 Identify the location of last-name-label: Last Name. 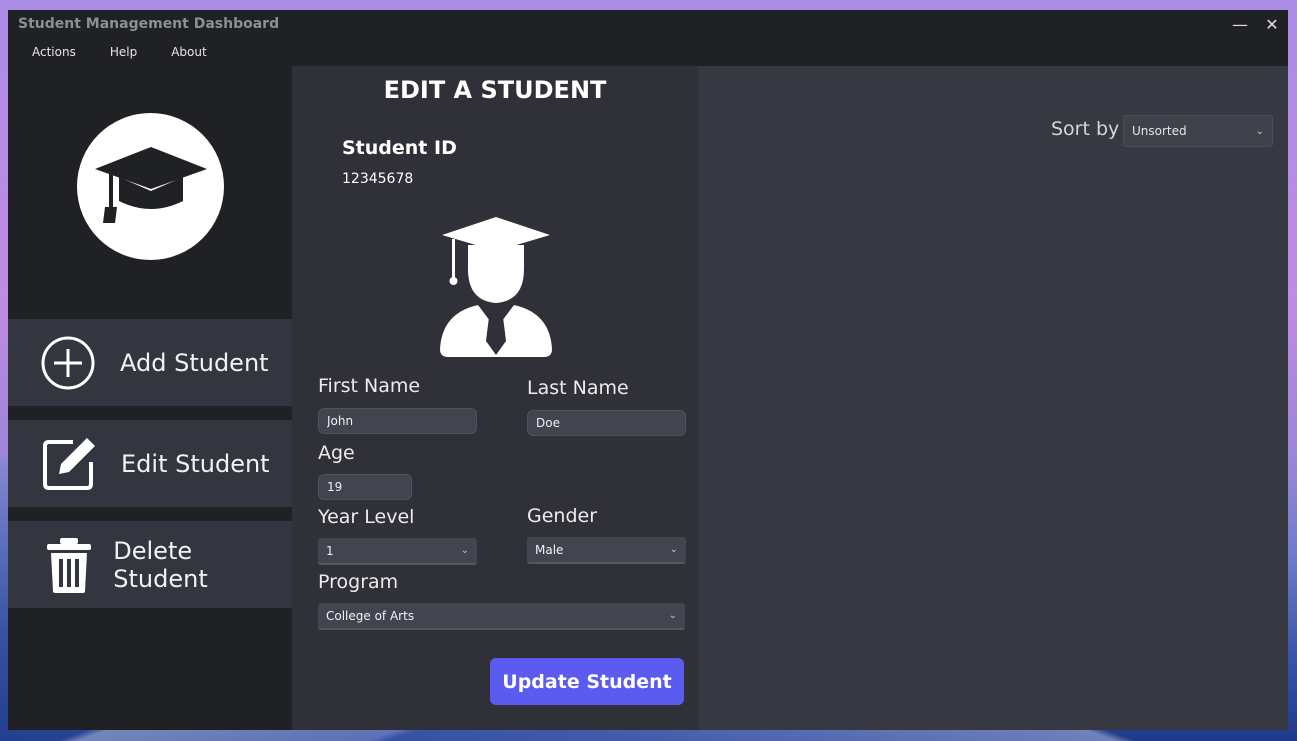
(578, 388).